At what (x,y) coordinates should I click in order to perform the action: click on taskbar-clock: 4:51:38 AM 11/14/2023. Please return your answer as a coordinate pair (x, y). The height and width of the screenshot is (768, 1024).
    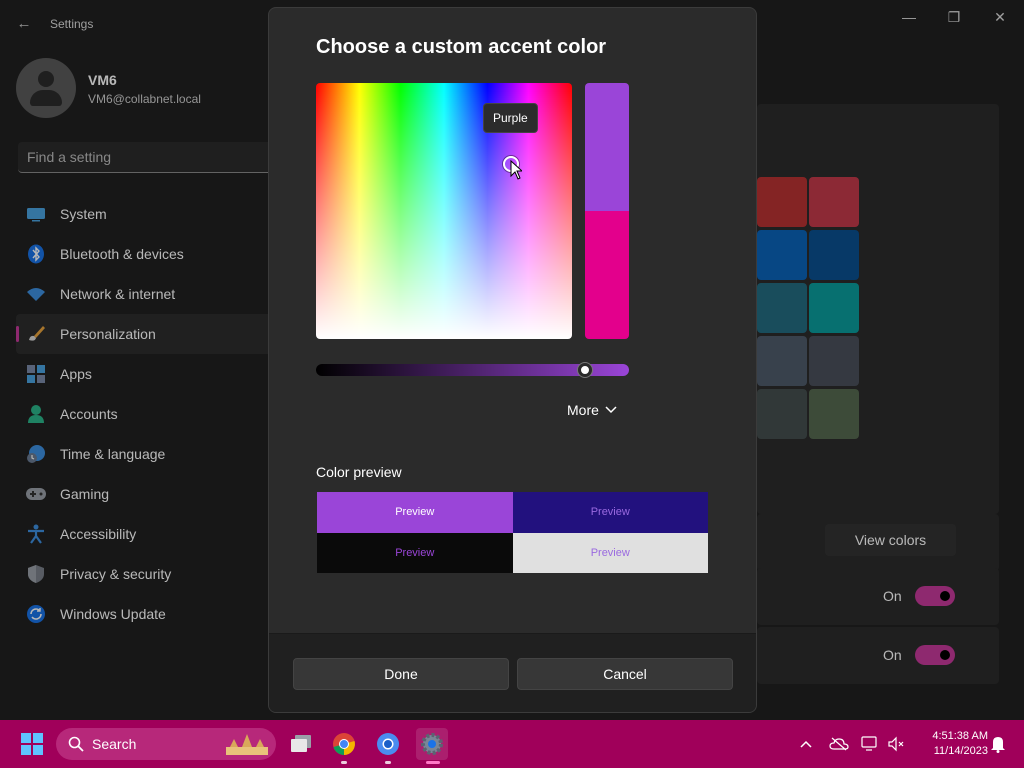
    Looking at the image, I should click on (950, 744).